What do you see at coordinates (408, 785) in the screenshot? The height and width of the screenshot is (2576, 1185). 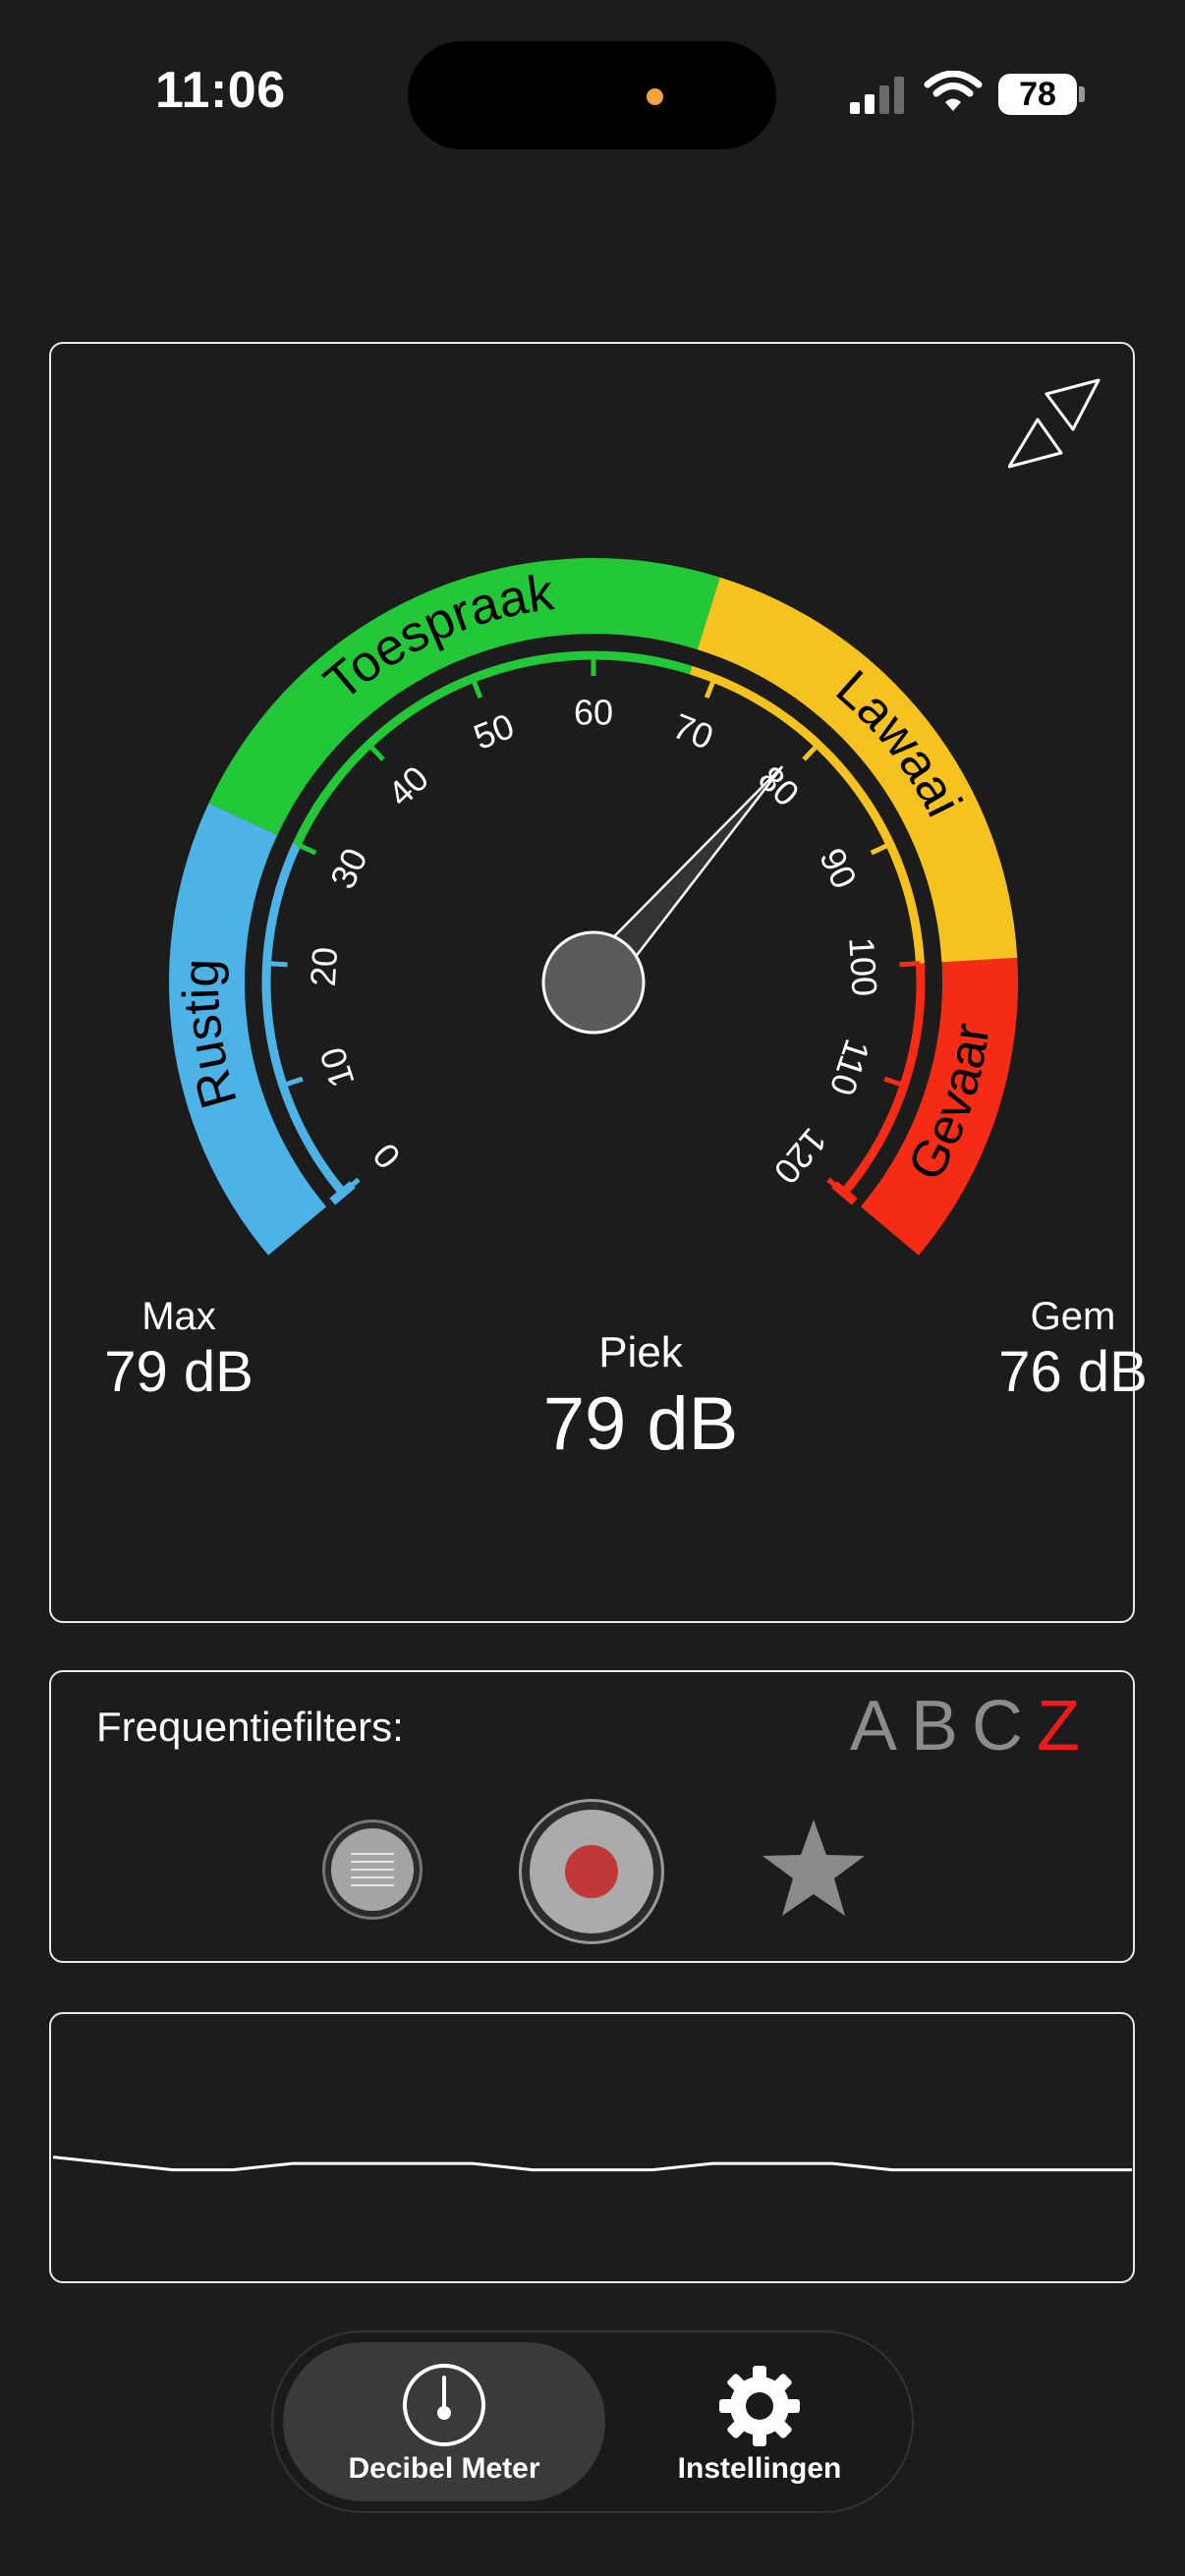 I see `gauge-tick-label: 40` at bounding box center [408, 785].